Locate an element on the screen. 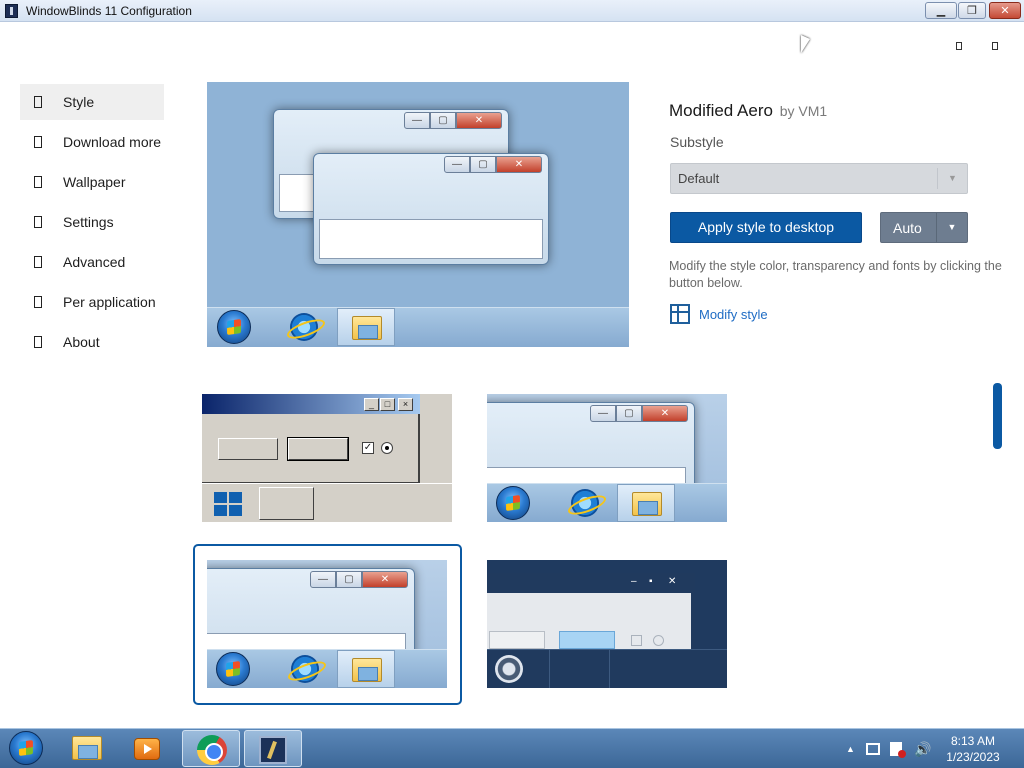  nav-item-advanced: Advanced is located at coordinates (95, 262).